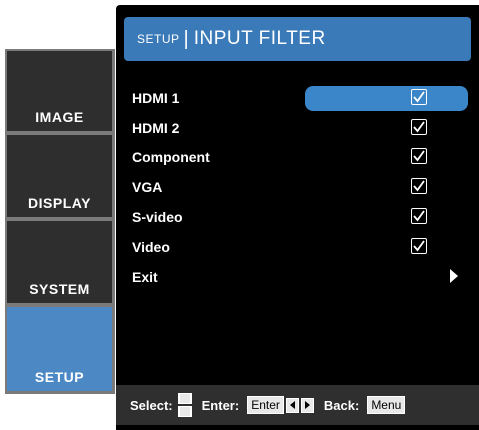  What do you see at coordinates (59, 377) in the screenshot?
I see `tab-setup-label: SETUP` at bounding box center [59, 377].